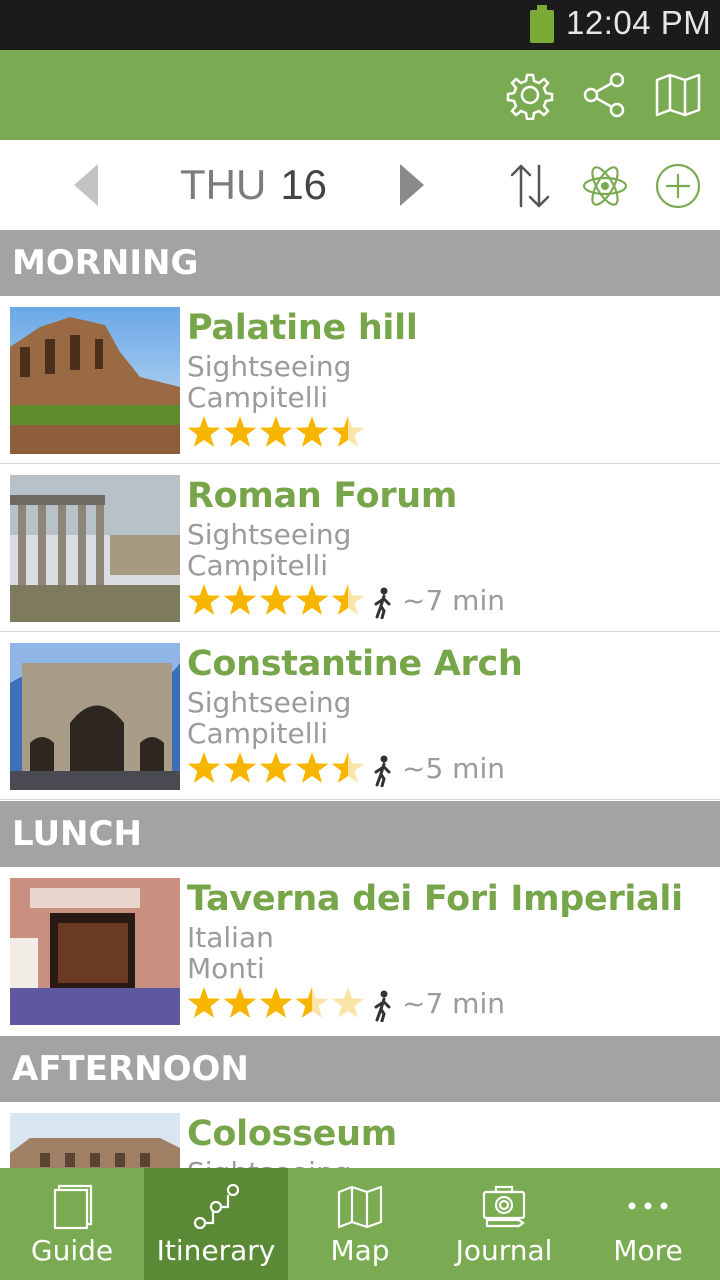 This screenshot has width=720, height=1280. I want to click on itinerary-route-icon, so click(216, 1206).